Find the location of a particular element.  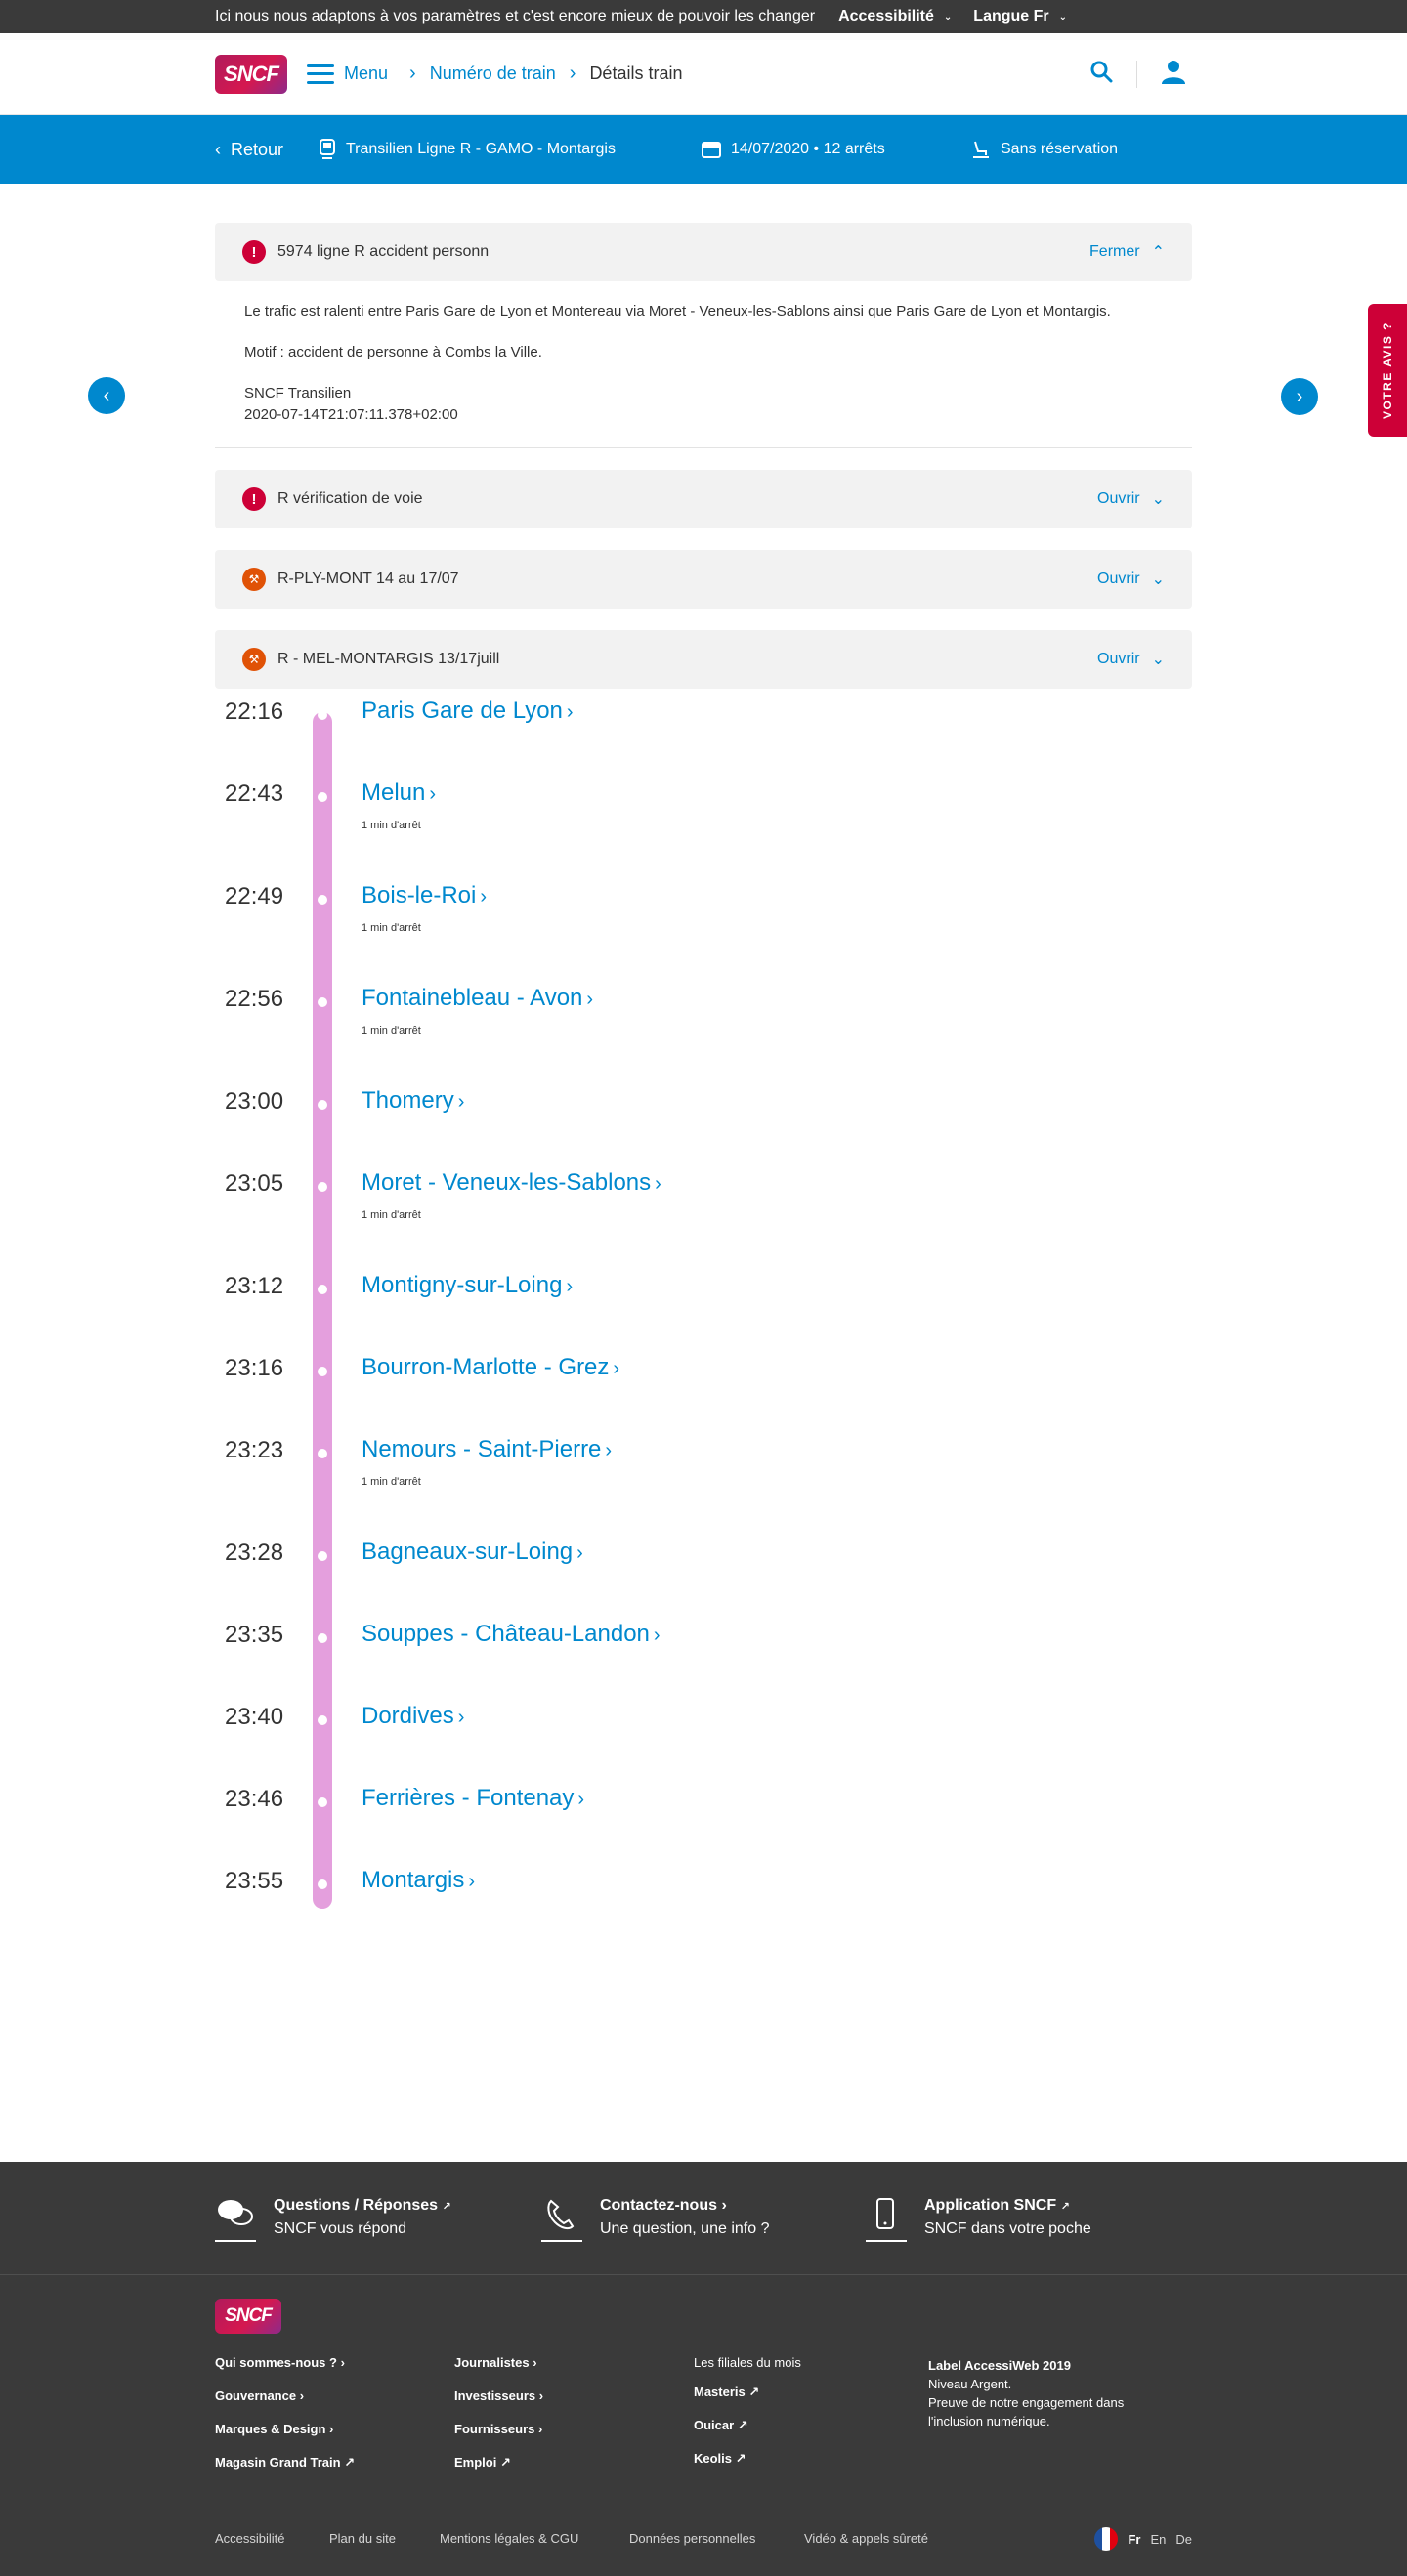

back-button: ‹ Retour is located at coordinates (249, 150).